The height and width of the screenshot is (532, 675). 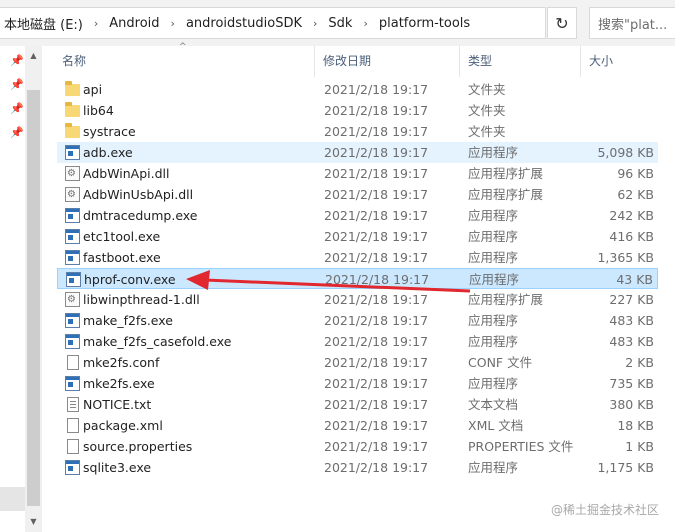 What do you see at coordinates (141, 299) in the screenshot?
I see `file-name: libwinpthread-1.dll` at bounding box center [141, 299].